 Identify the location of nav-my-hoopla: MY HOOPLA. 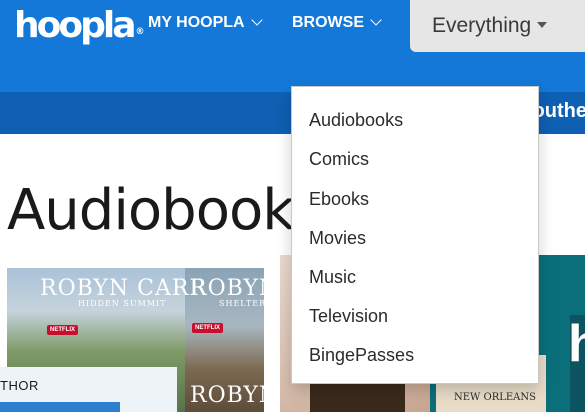
(205, 23).